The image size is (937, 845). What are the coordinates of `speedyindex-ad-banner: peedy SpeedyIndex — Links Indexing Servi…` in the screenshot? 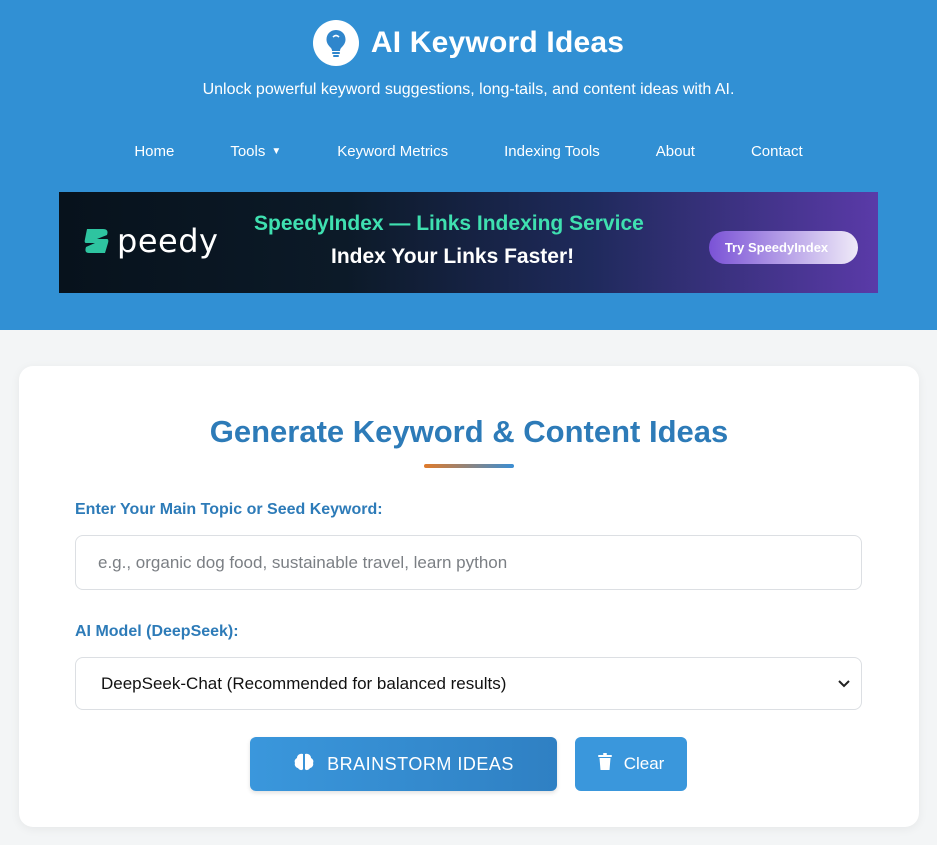 It's located at (468, 242).